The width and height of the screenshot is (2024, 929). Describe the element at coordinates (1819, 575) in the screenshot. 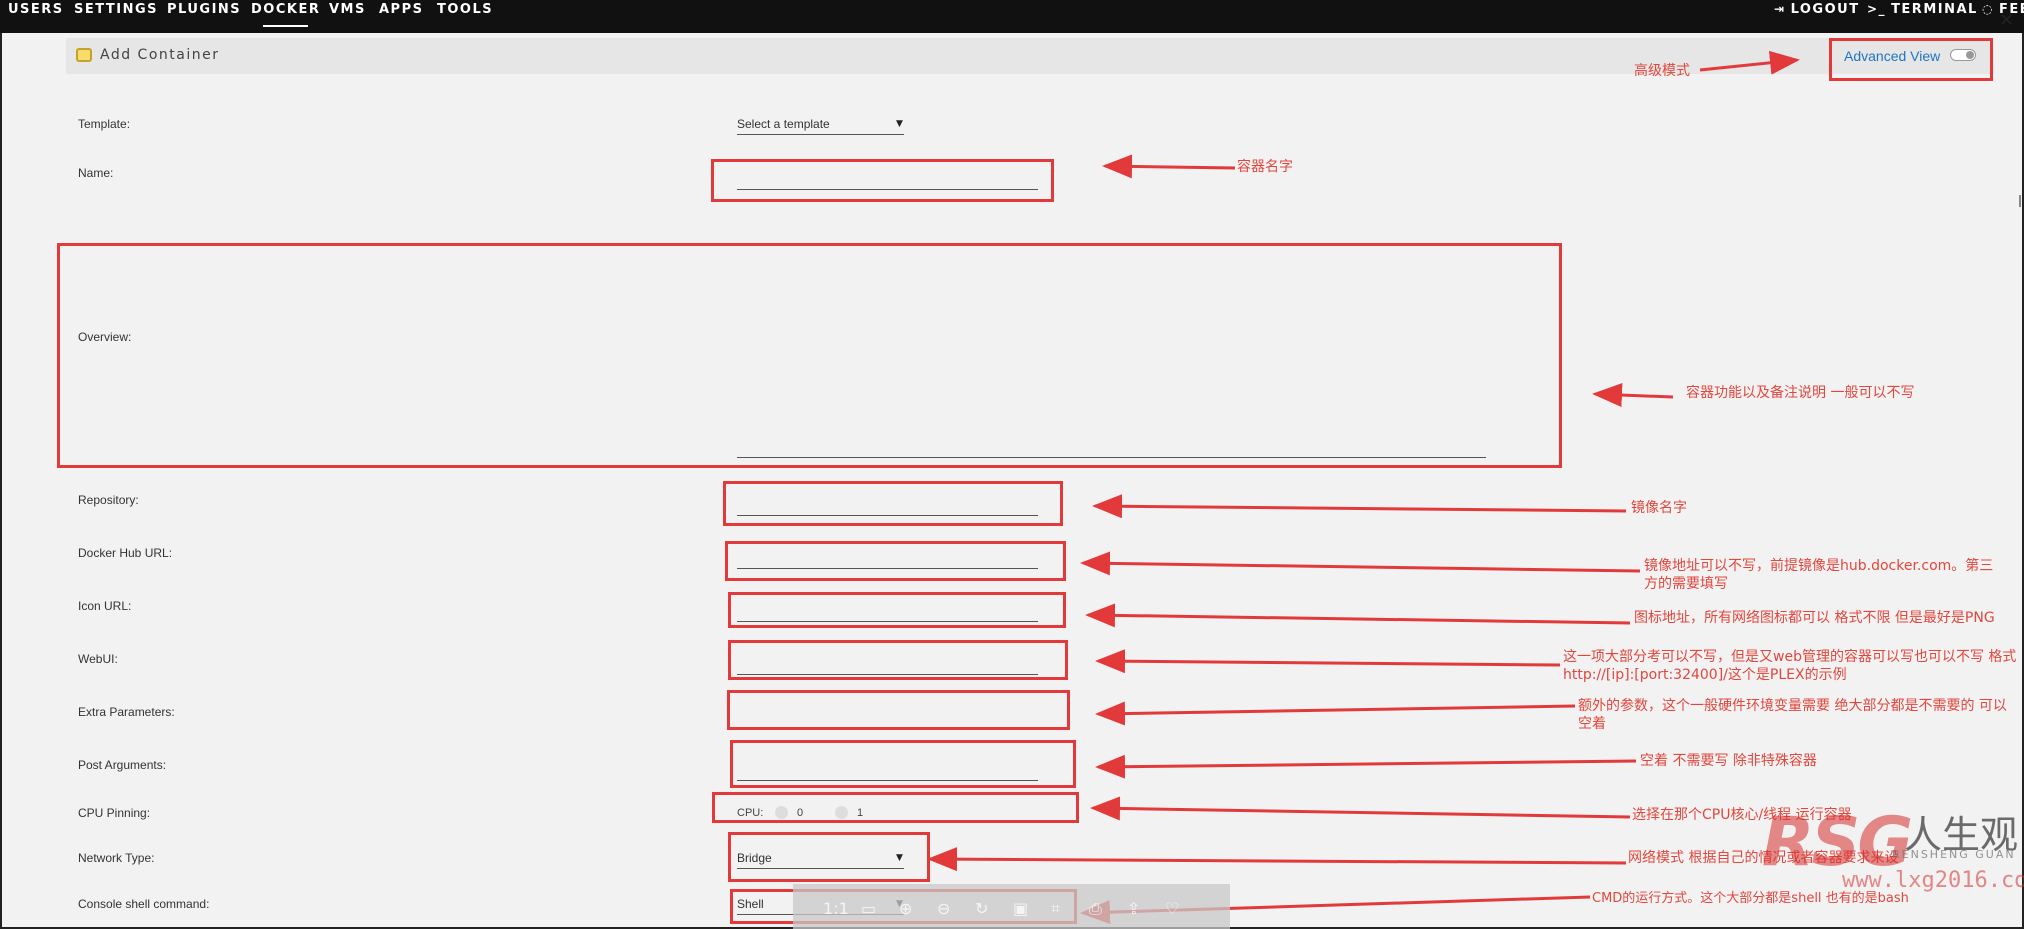

I see `annotation-dockerhub: 镜像地址可以不写，前提镜像是hub.docker.com。第三方的需要填写` at that location.